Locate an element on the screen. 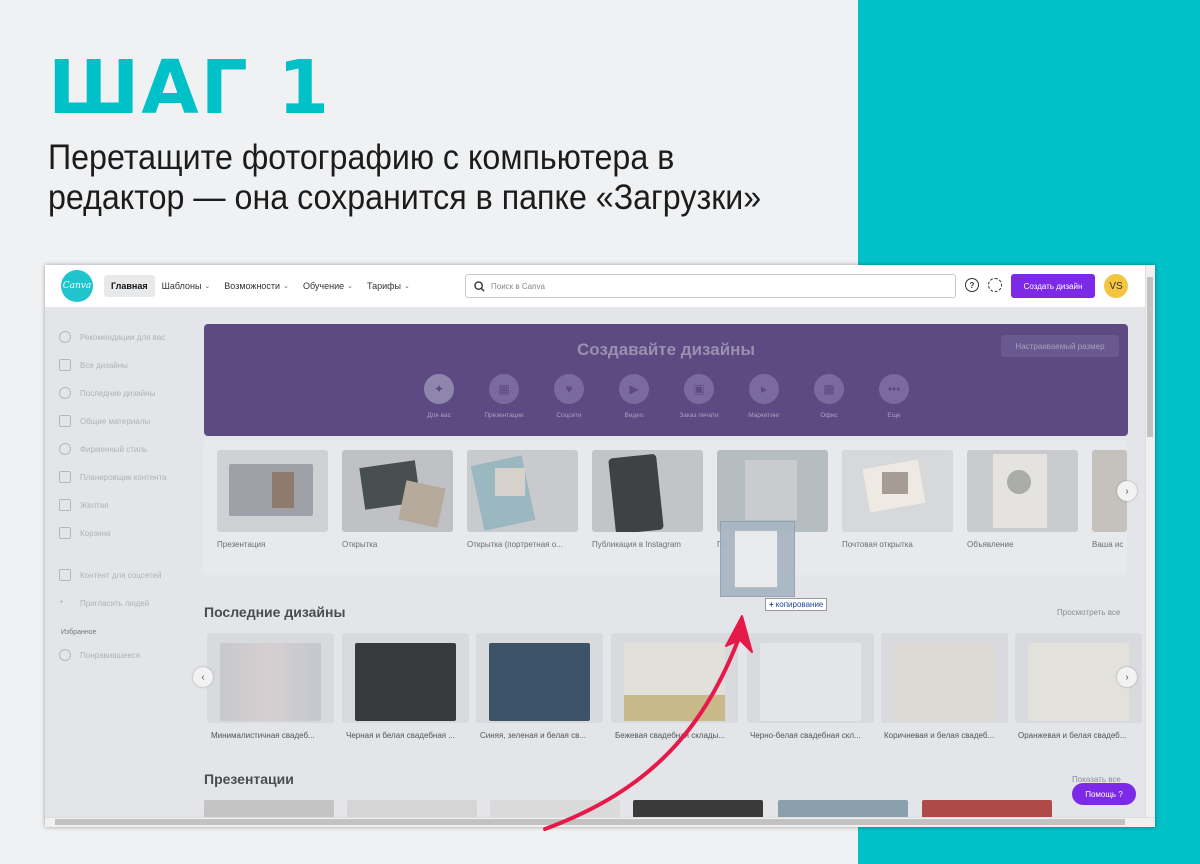  copy-label: копирование is located at coordinates (799, 604).